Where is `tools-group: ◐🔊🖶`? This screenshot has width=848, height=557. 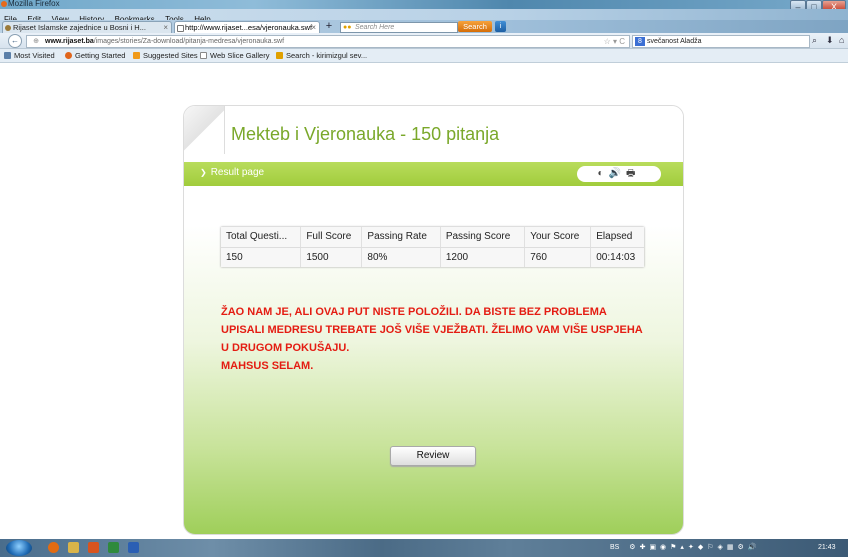 tools-group: ◐🔊🖶 is located at coordinates (619, 174).